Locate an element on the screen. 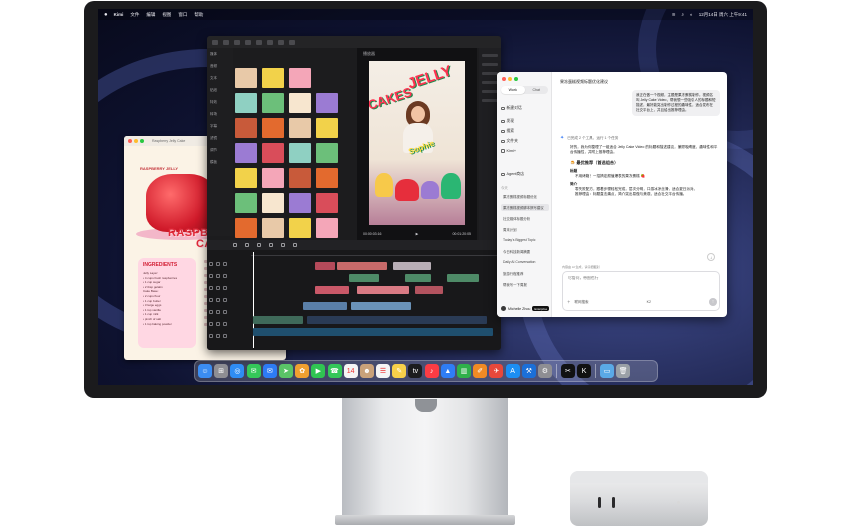 Image resolution: width=850 pixels, height=532 pixels. messages-icon: ✉ is located at coordinates (253, 371).